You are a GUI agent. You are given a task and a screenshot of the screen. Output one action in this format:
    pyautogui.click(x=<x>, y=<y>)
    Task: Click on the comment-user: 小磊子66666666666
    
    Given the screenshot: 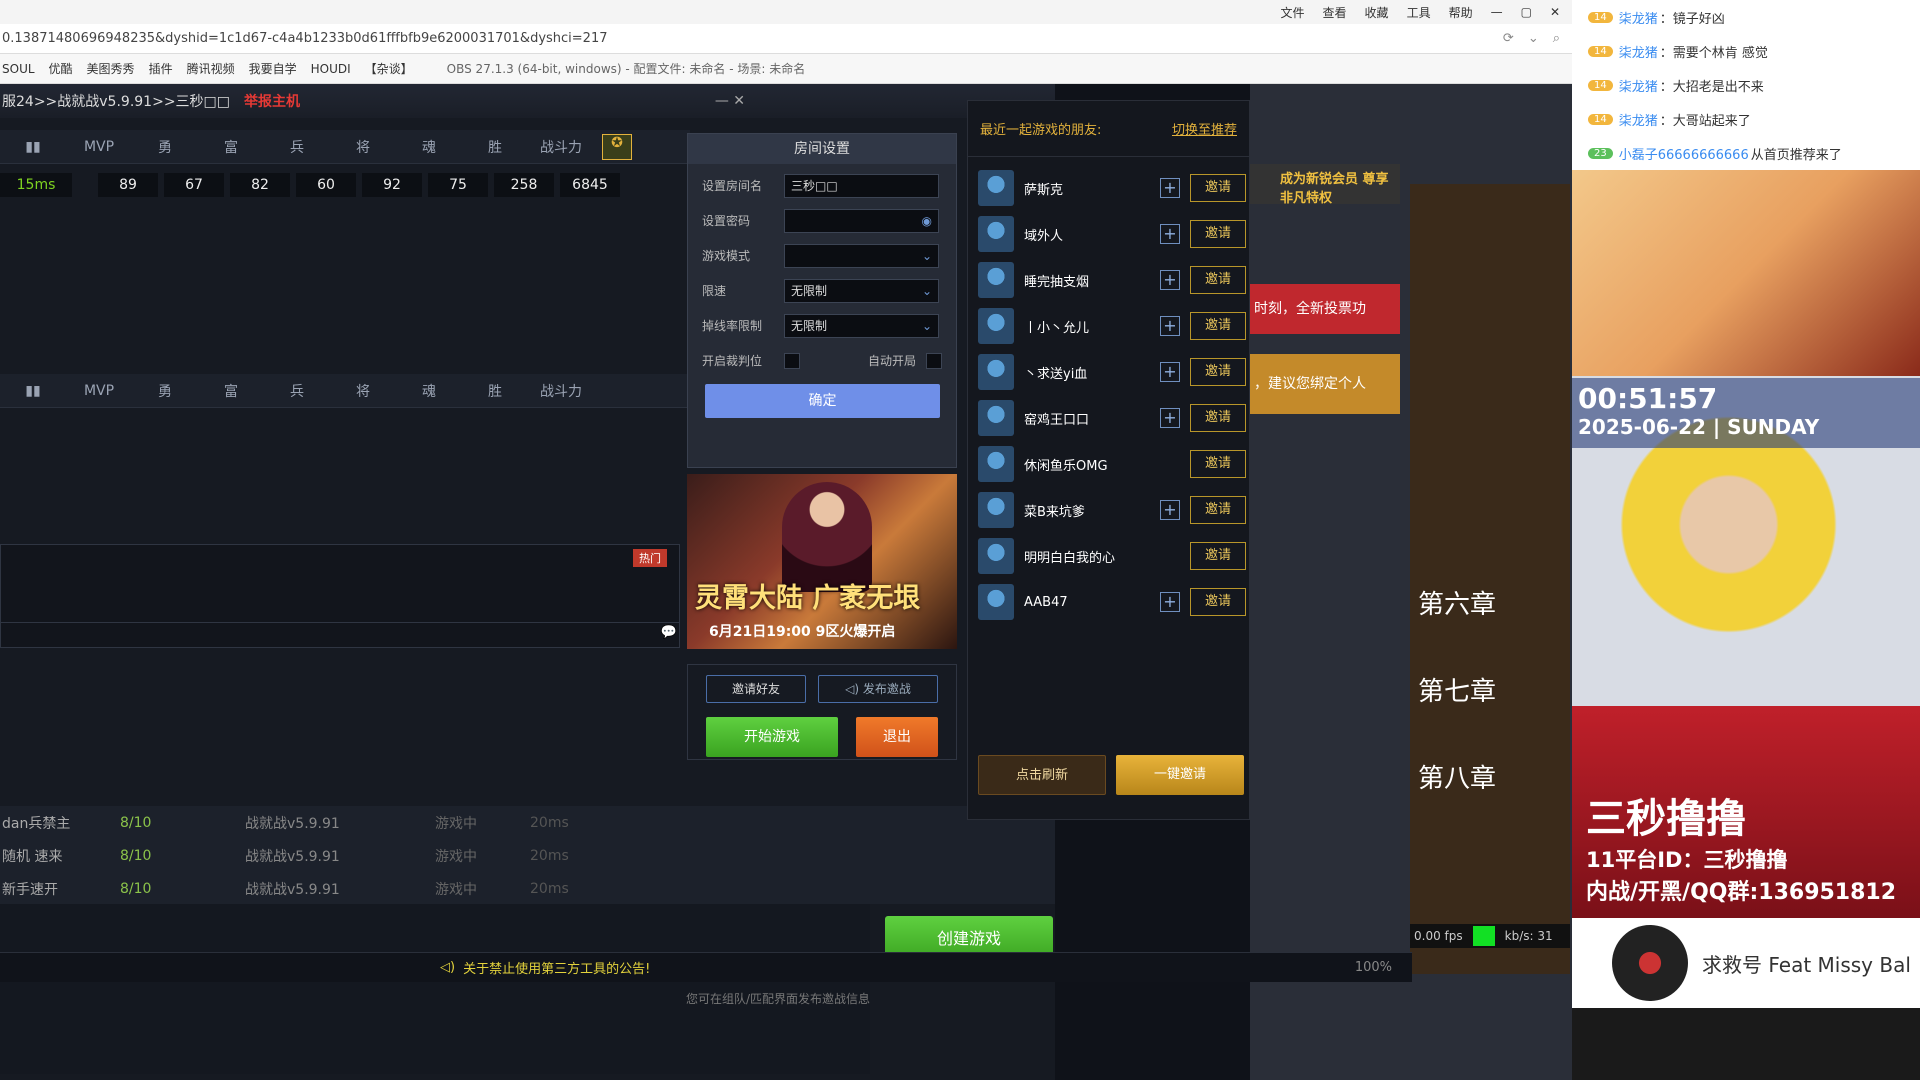 What is the action you would take?
    pyautogui.click(x=1684, y=153)
    